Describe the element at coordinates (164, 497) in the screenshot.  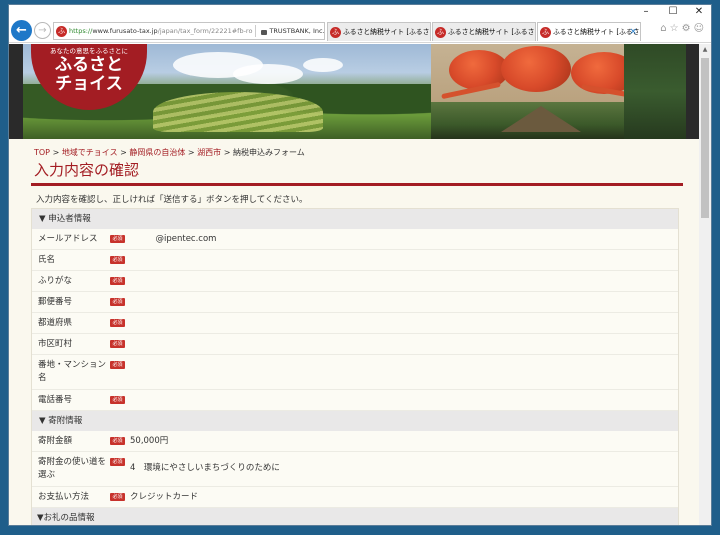
I see `row-value: クレジットカード` at that location.